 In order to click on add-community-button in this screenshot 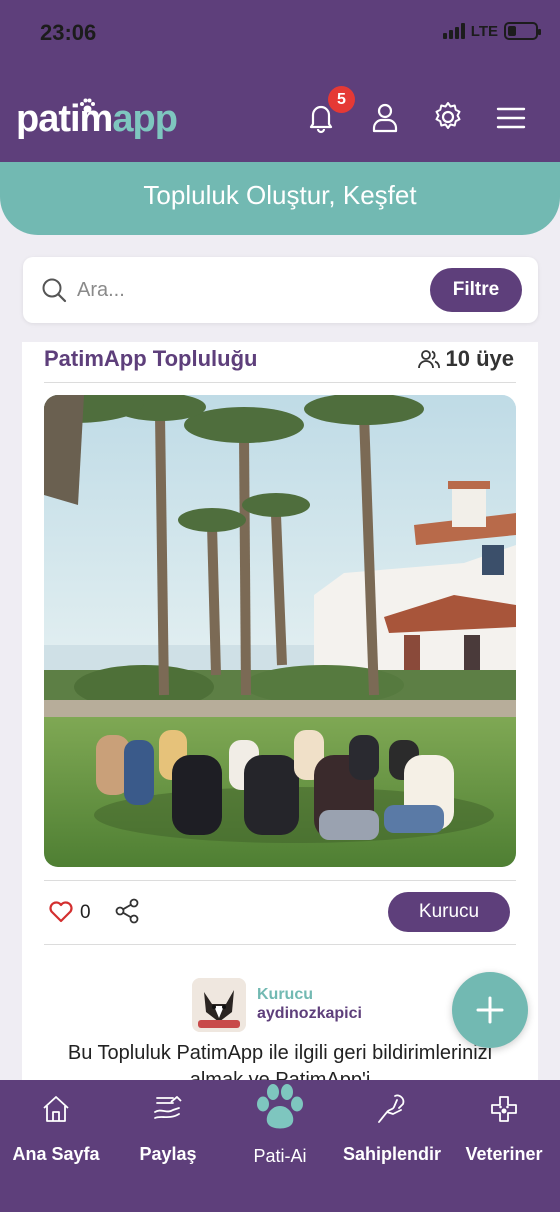, I will do `click(490, 1010)`.